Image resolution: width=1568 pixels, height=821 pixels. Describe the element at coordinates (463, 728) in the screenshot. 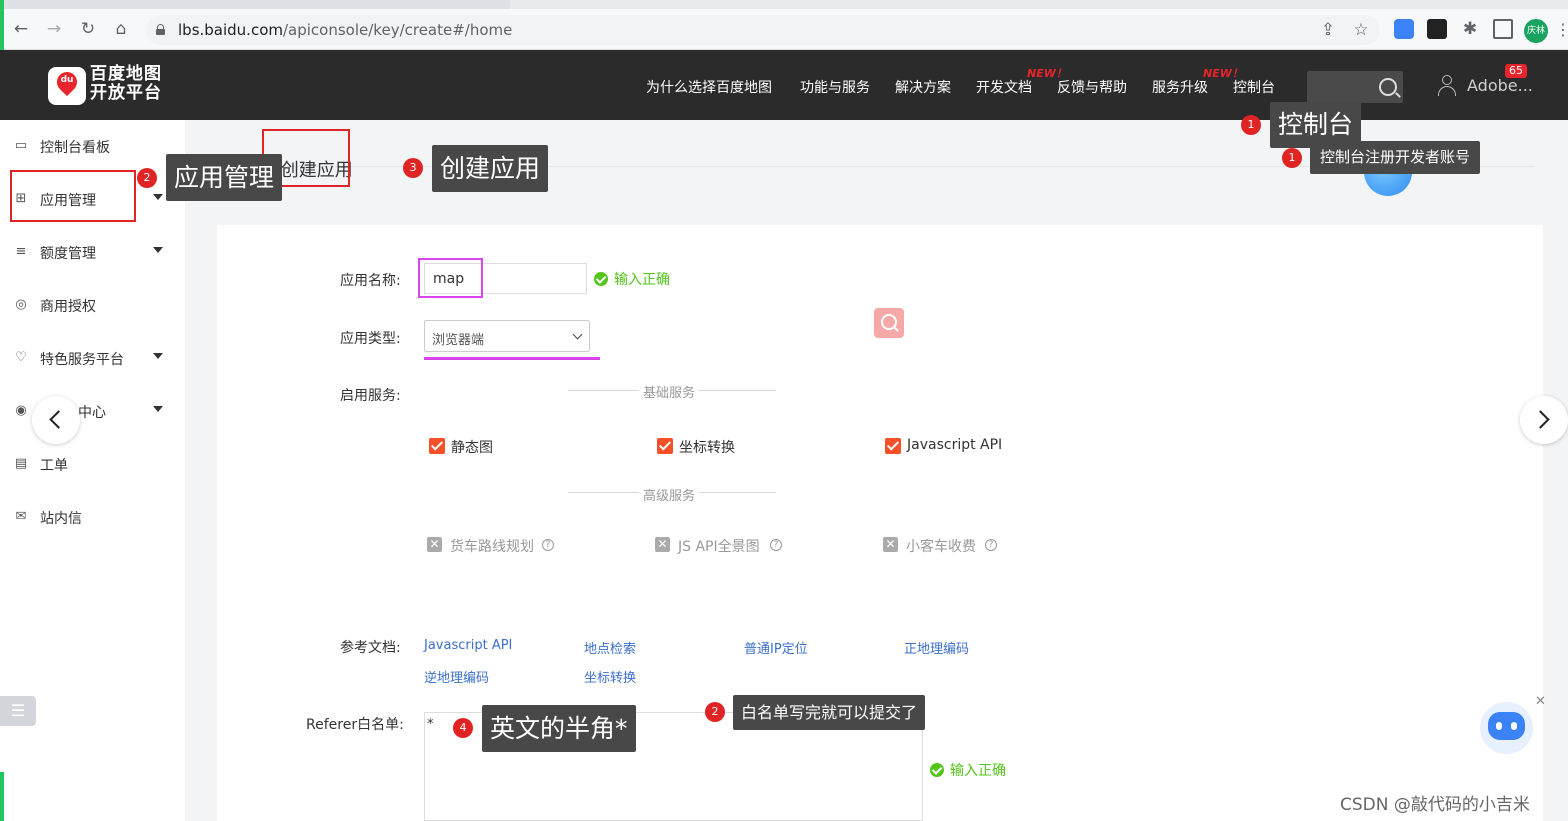

I see `annotation-number-4: 4` at that location.